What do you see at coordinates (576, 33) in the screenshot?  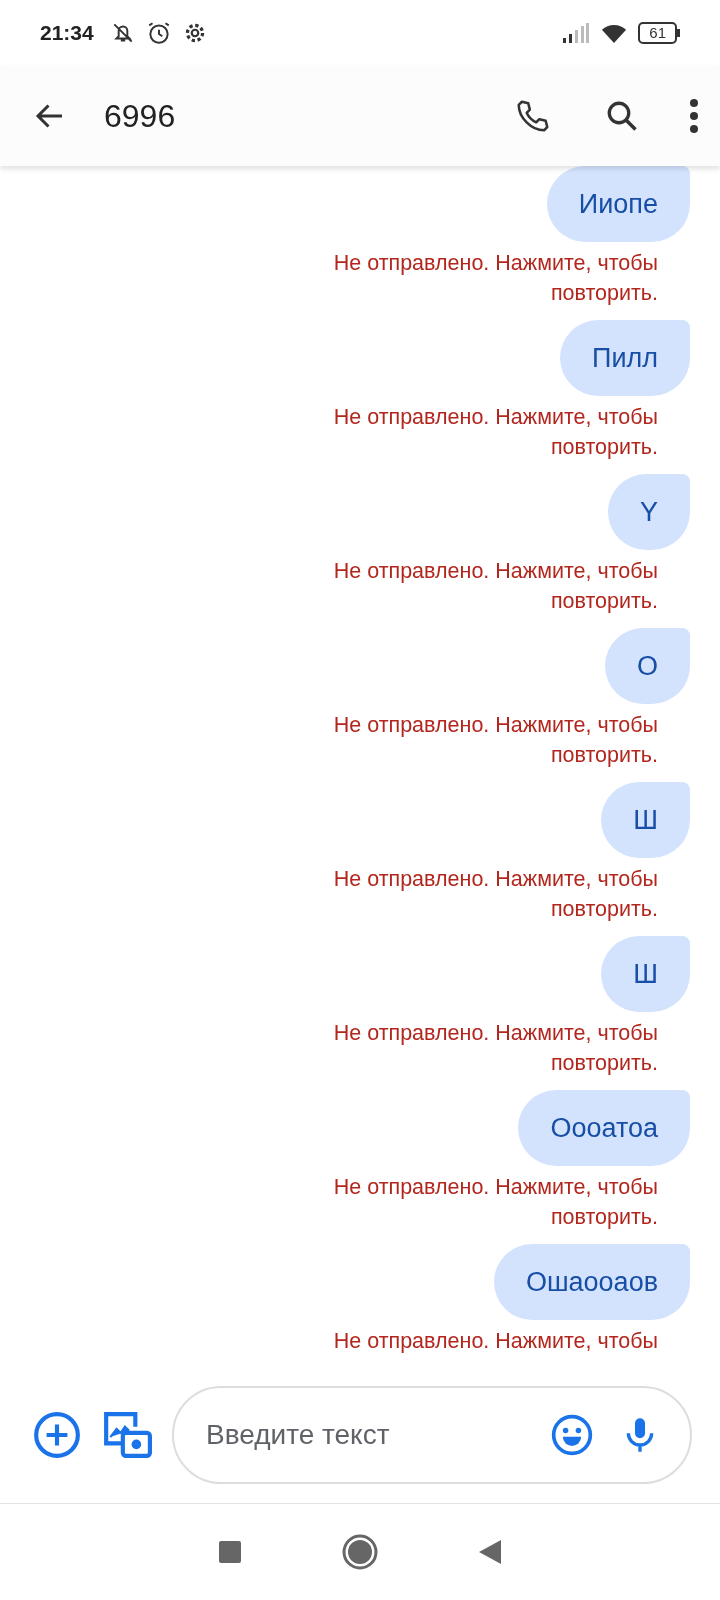 I see `signal-icon` at bounding box center [576, 33].